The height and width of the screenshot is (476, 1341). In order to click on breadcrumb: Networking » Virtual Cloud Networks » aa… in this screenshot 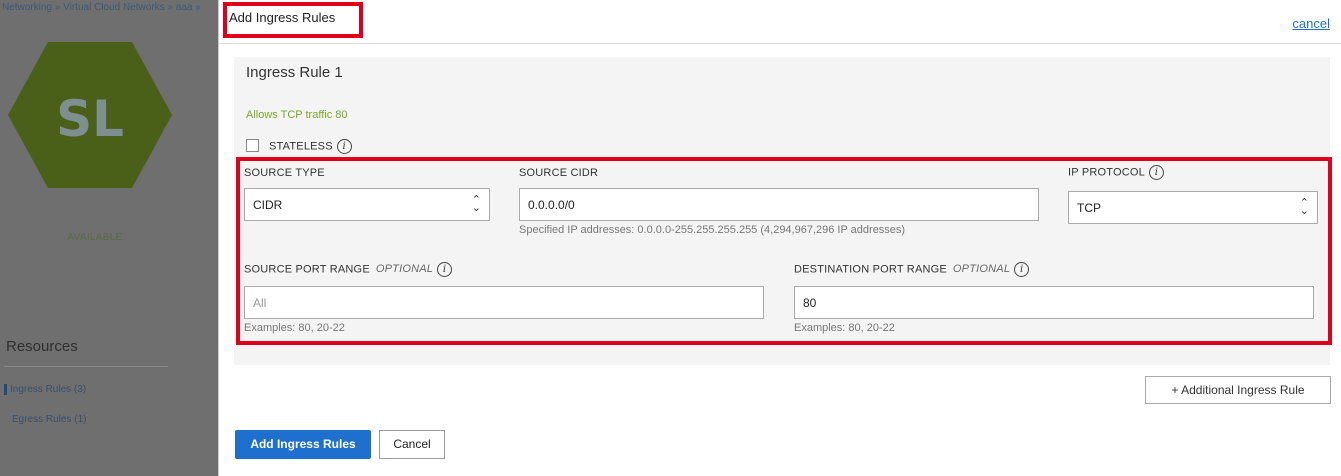, I will do `click(101, 7)`.